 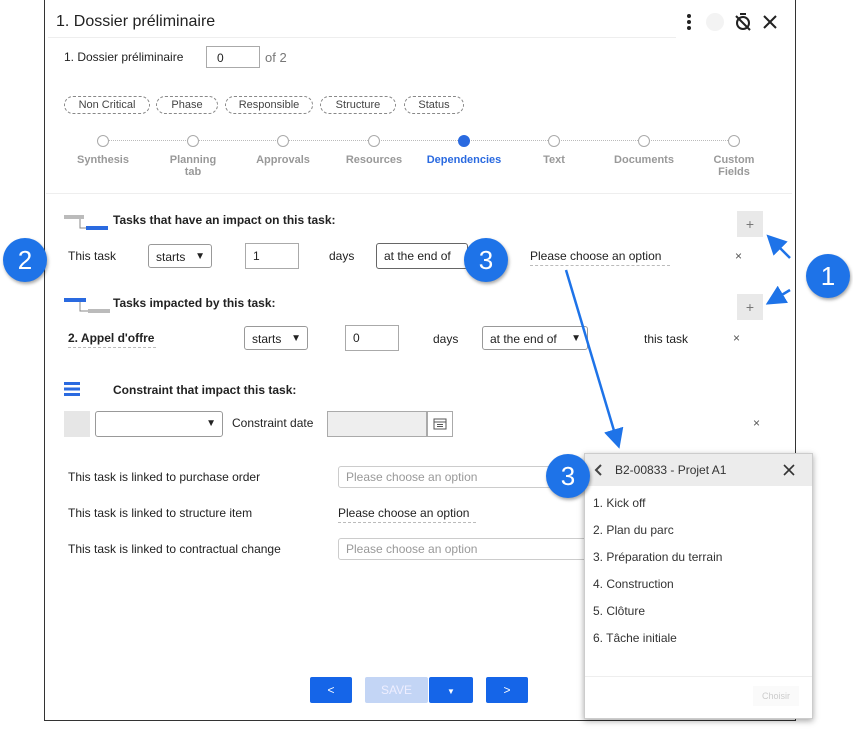 What do you see at coordinates (486, 260) in the screenshot?
I see `annotation-badge-3: 3` at bounding box center [486, 260].